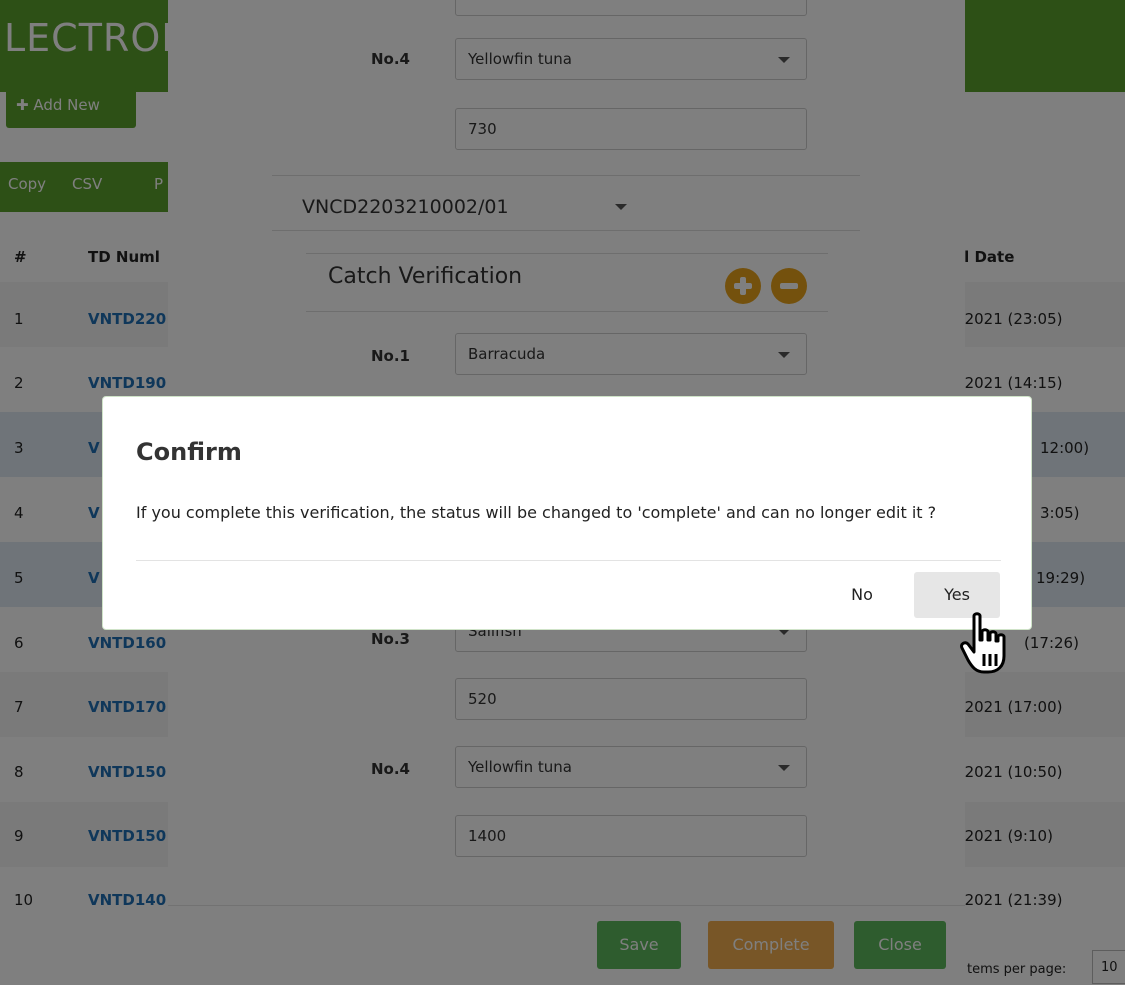  I want to click on divider, so click(568, 560).